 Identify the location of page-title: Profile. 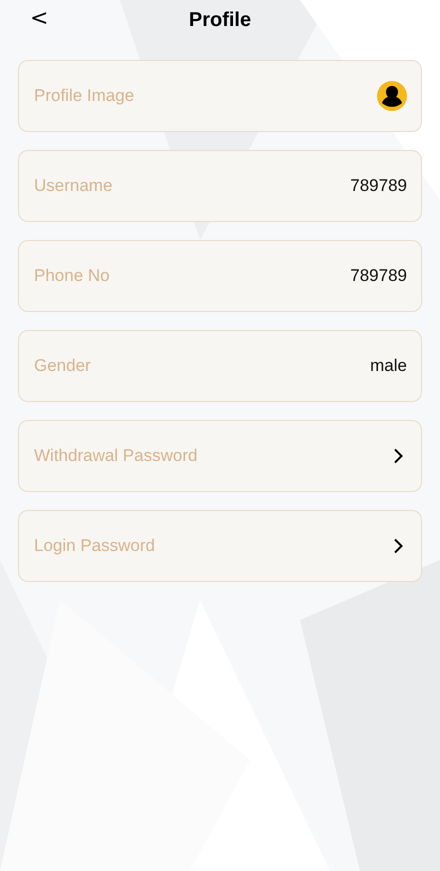
(220, 20).